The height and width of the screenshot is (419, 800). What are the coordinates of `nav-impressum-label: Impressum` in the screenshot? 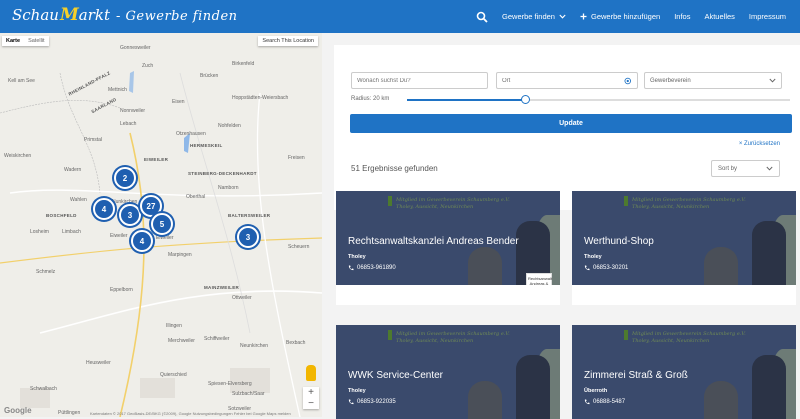 It's located at (767, 16).